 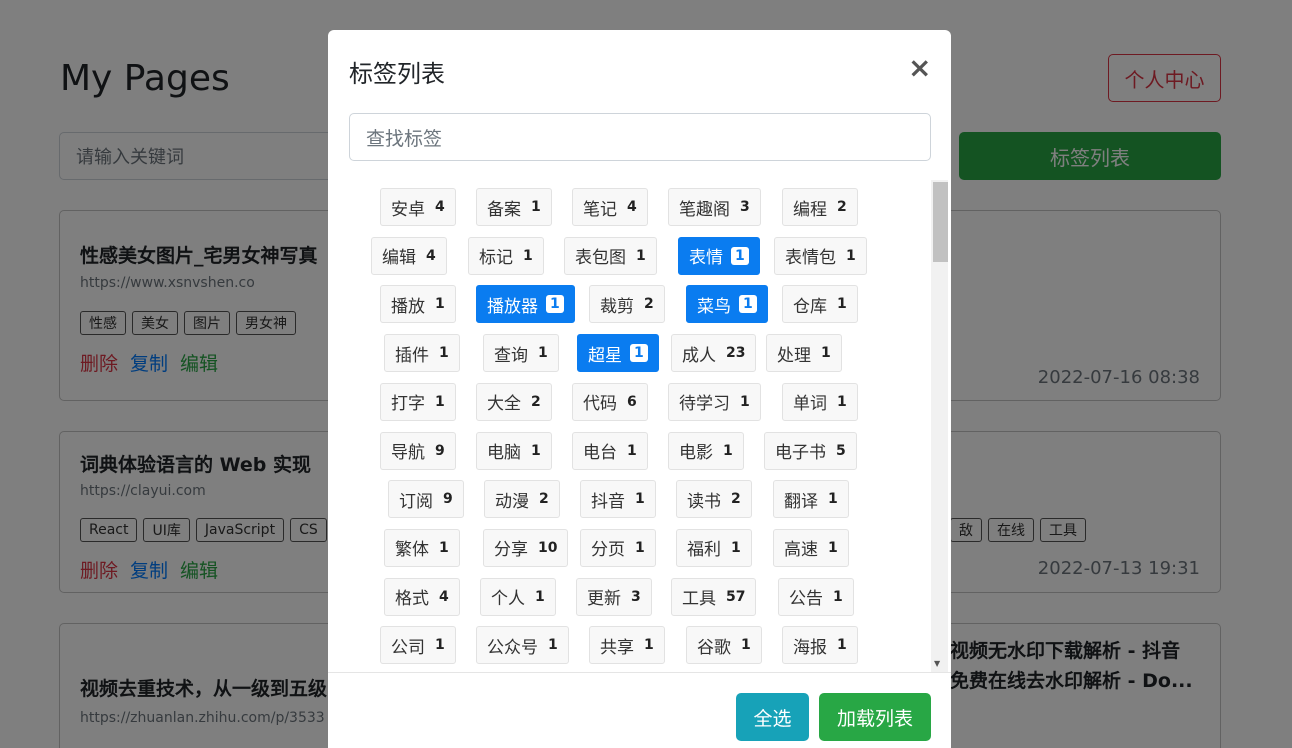 I want to click on tag-name: 翻译, so click(x=801, y=501).